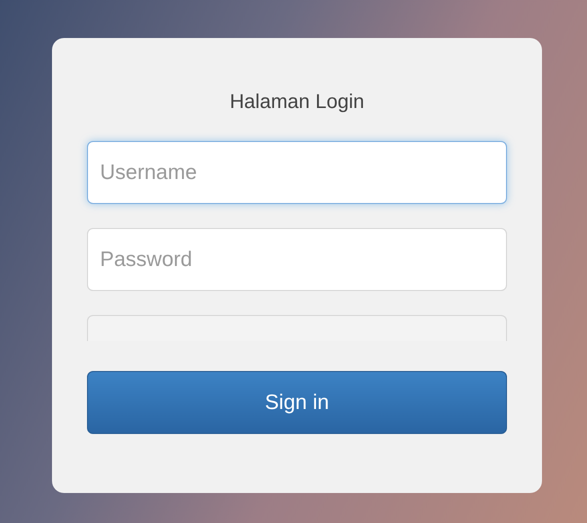 The width and height of the screenshot is (587, 523). Describe the element at coordinates (297, 172) in the screenshot. I see `input-field: Username` at that location.